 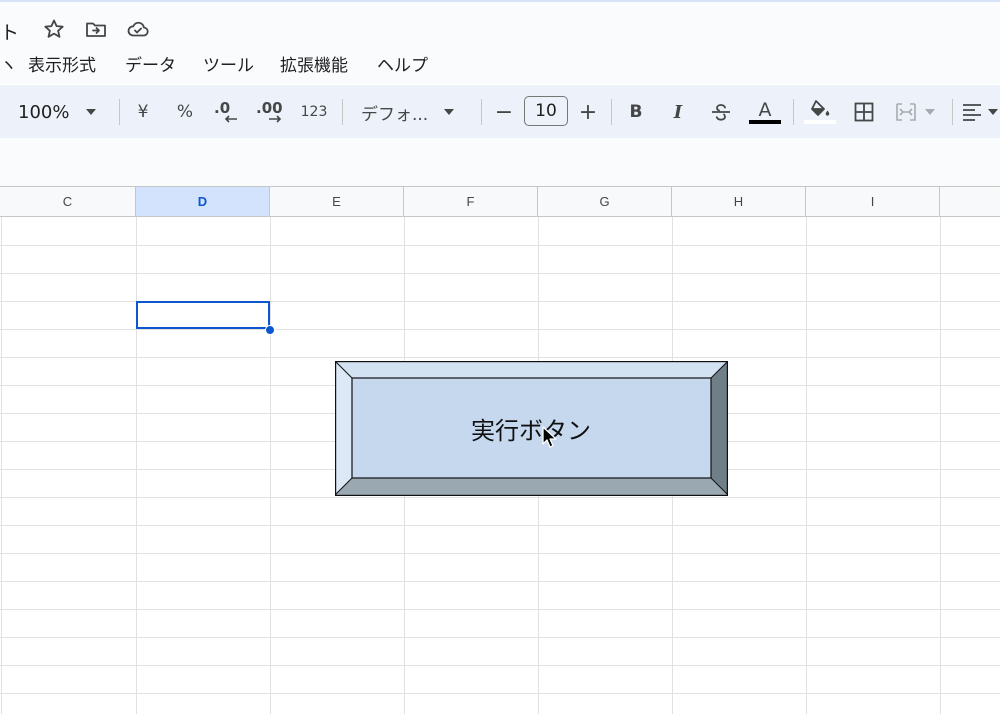 I want to click on text-color-swatch, so click(x=765, y=122).